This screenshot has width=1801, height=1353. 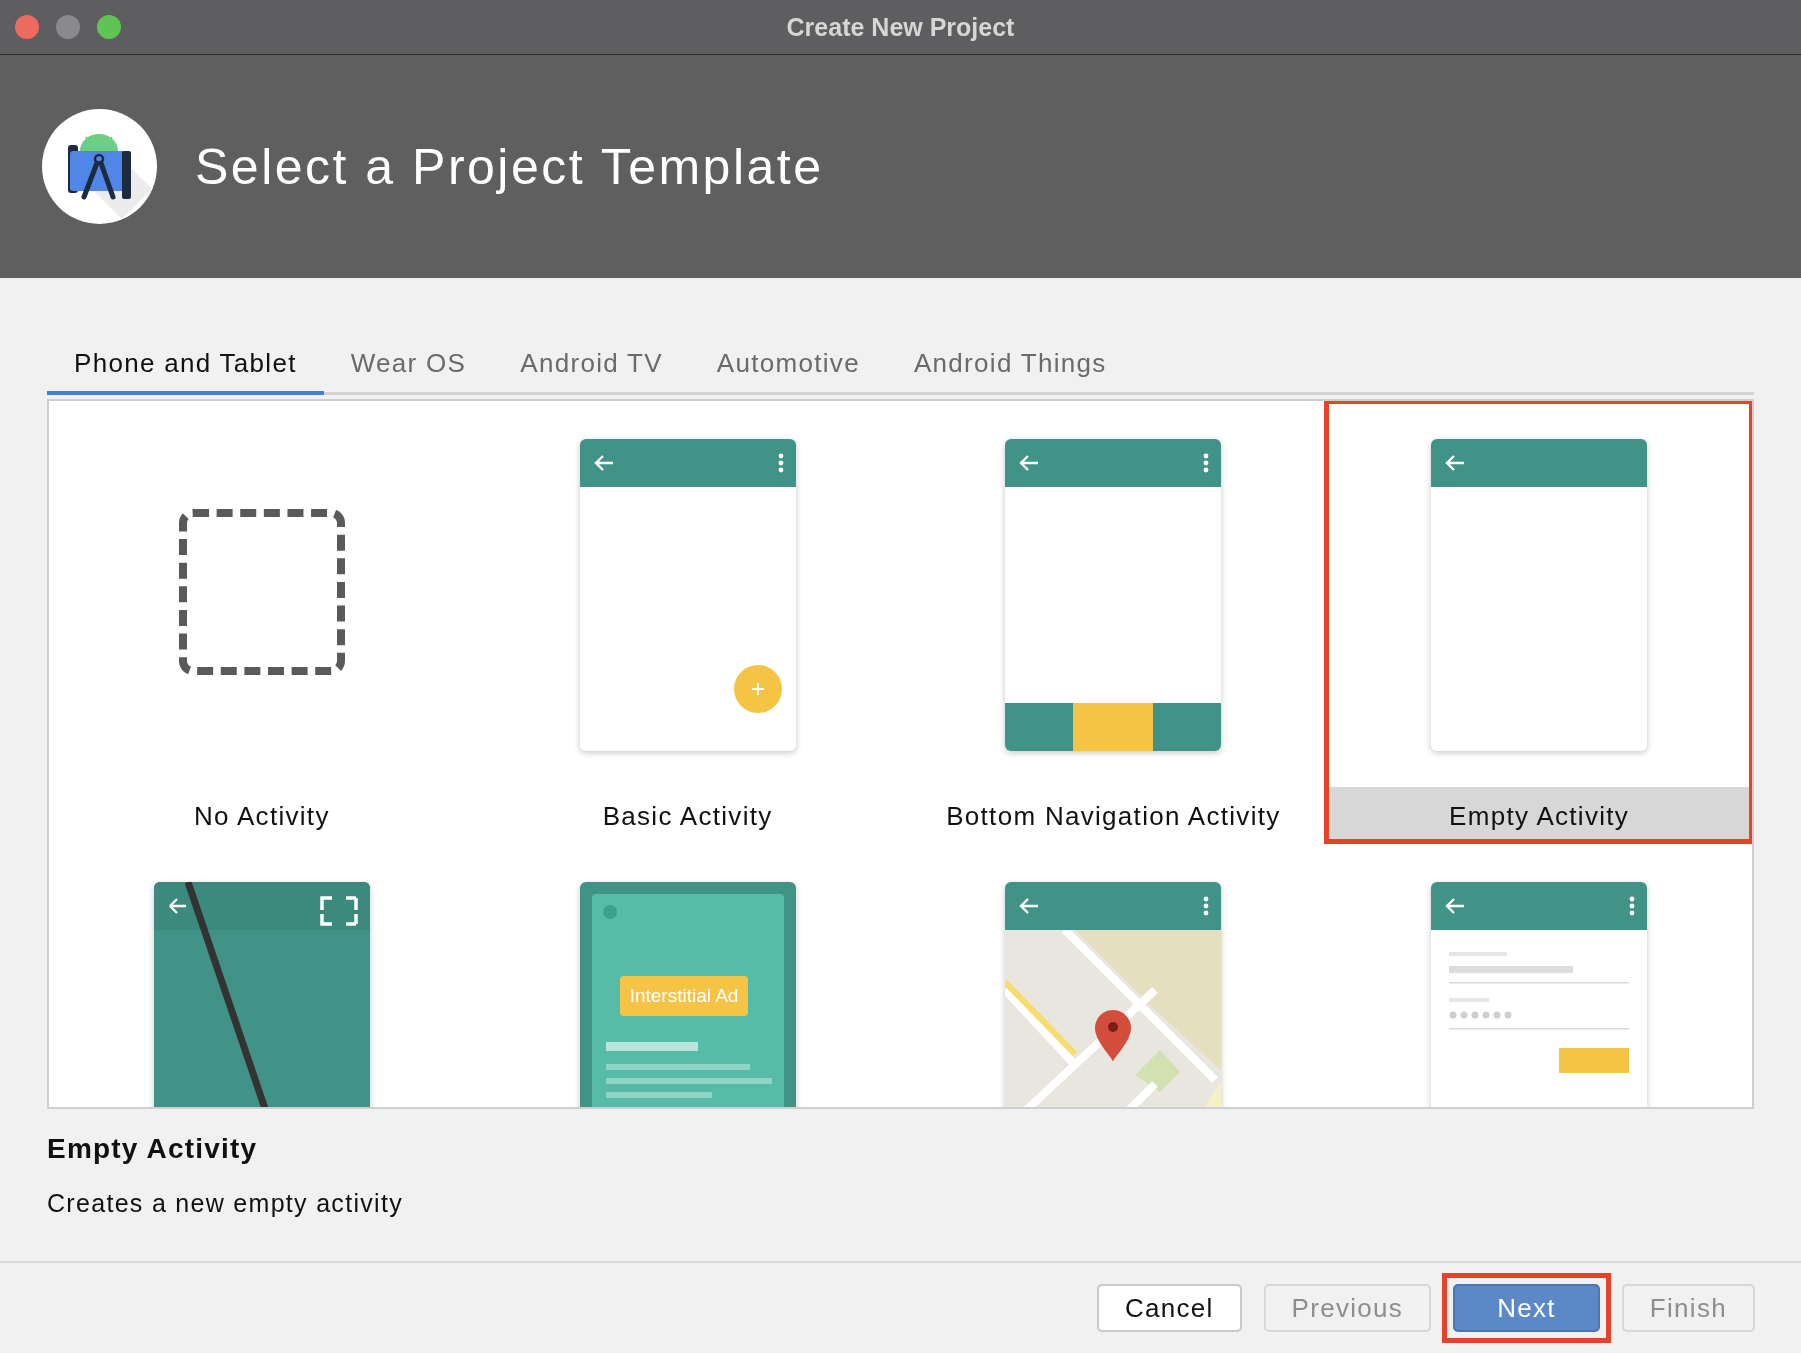 What do you see at coordinates (1113, 816) in the screenshot?
I see `template-name: Bottom Navigation Activity` at bounding box center [1113, 816].